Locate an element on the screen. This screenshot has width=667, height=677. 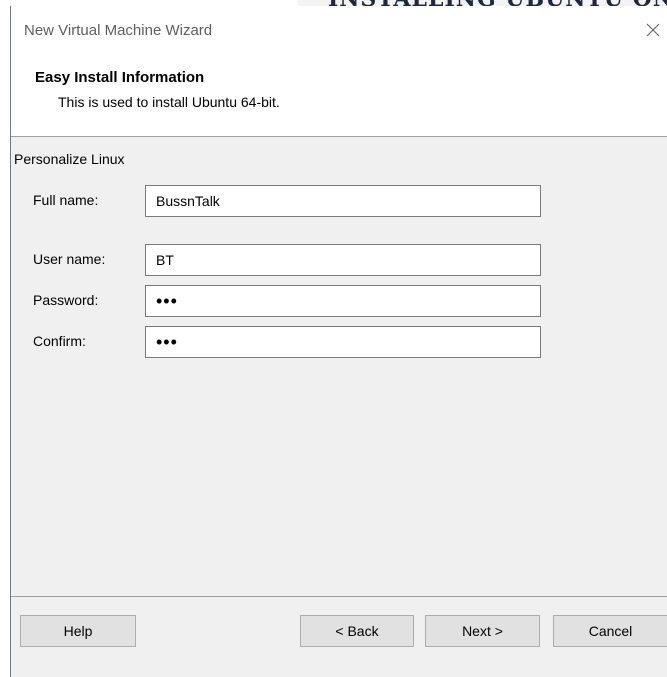
next-button: Next > is located at coordinates (482, 631).